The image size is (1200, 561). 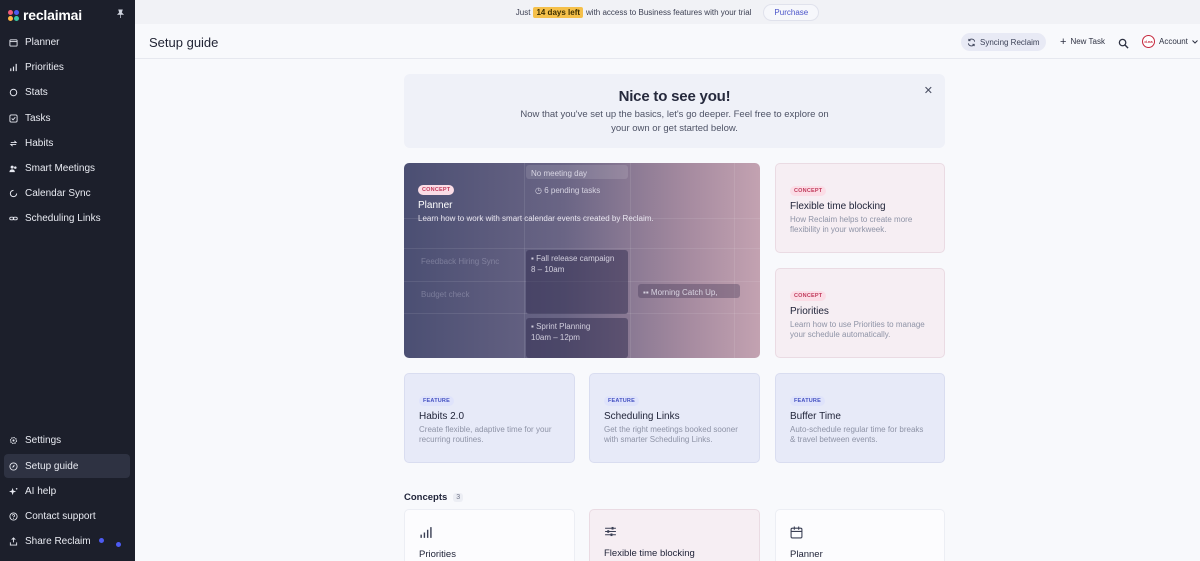 I want to click on concept-card-priorities: Priorities, so click(x=489, y=535).